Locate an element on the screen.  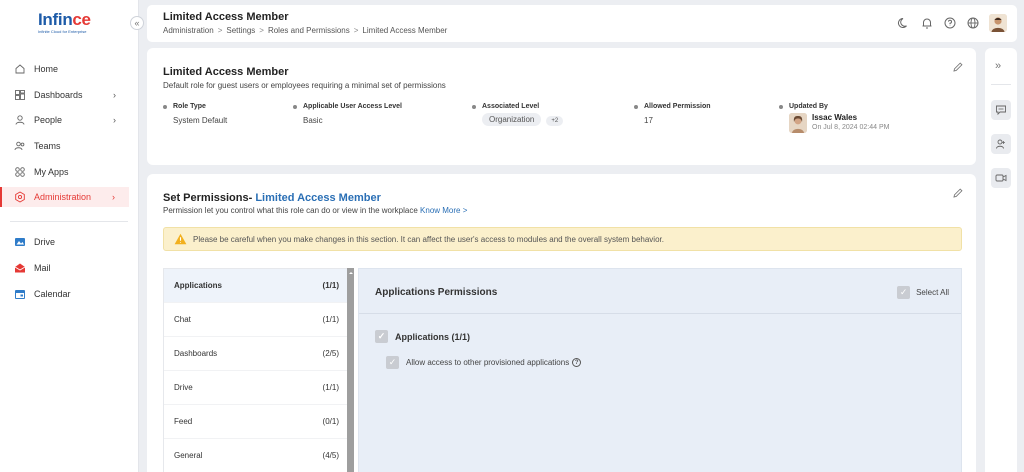
updater-name: Issac Wales is located at coordinates (835, 117).